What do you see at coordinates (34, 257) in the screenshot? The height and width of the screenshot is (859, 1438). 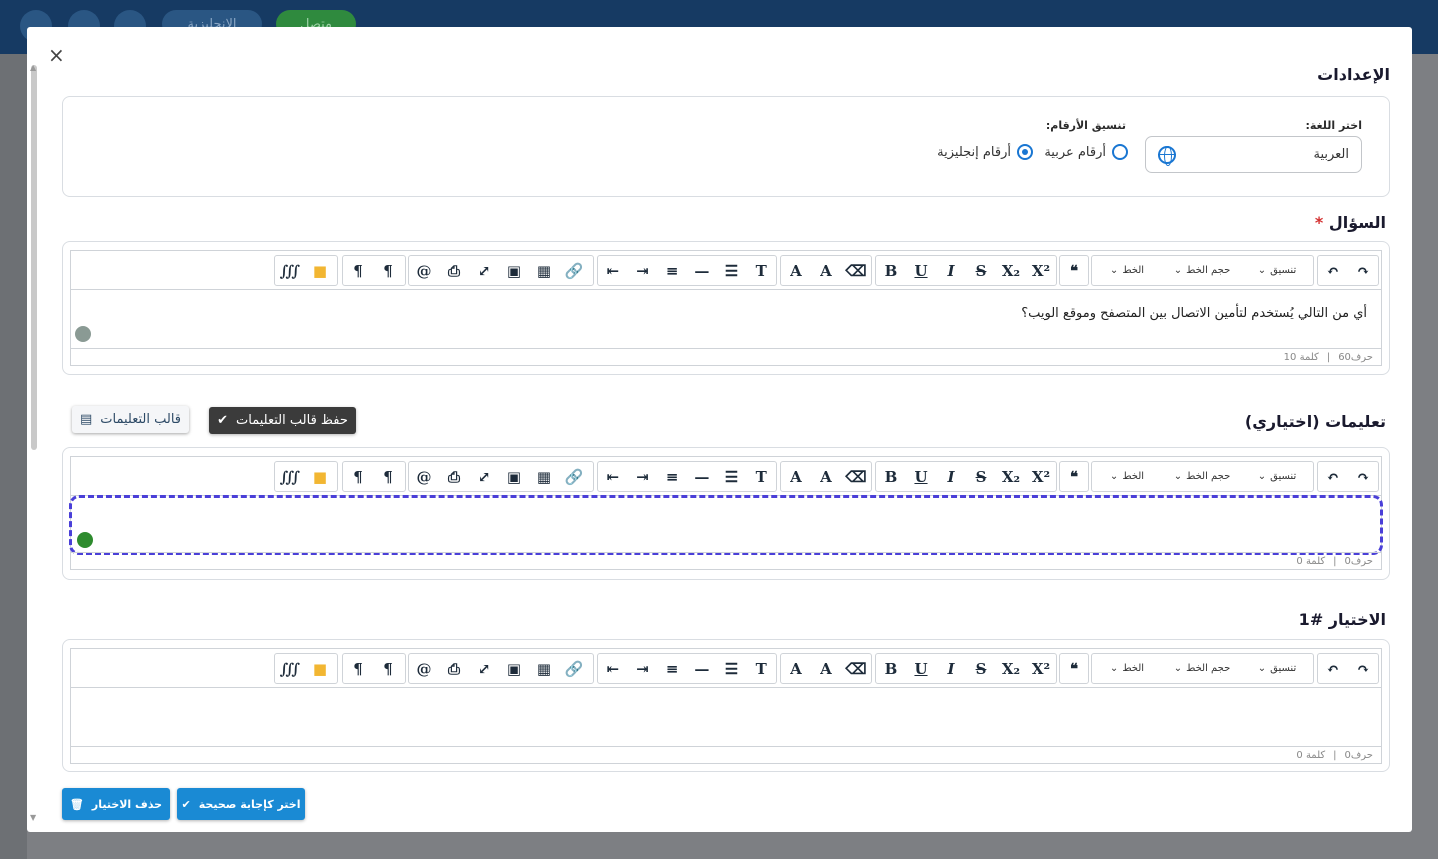 I see `scrollbar` at bounding box center [34, 257].